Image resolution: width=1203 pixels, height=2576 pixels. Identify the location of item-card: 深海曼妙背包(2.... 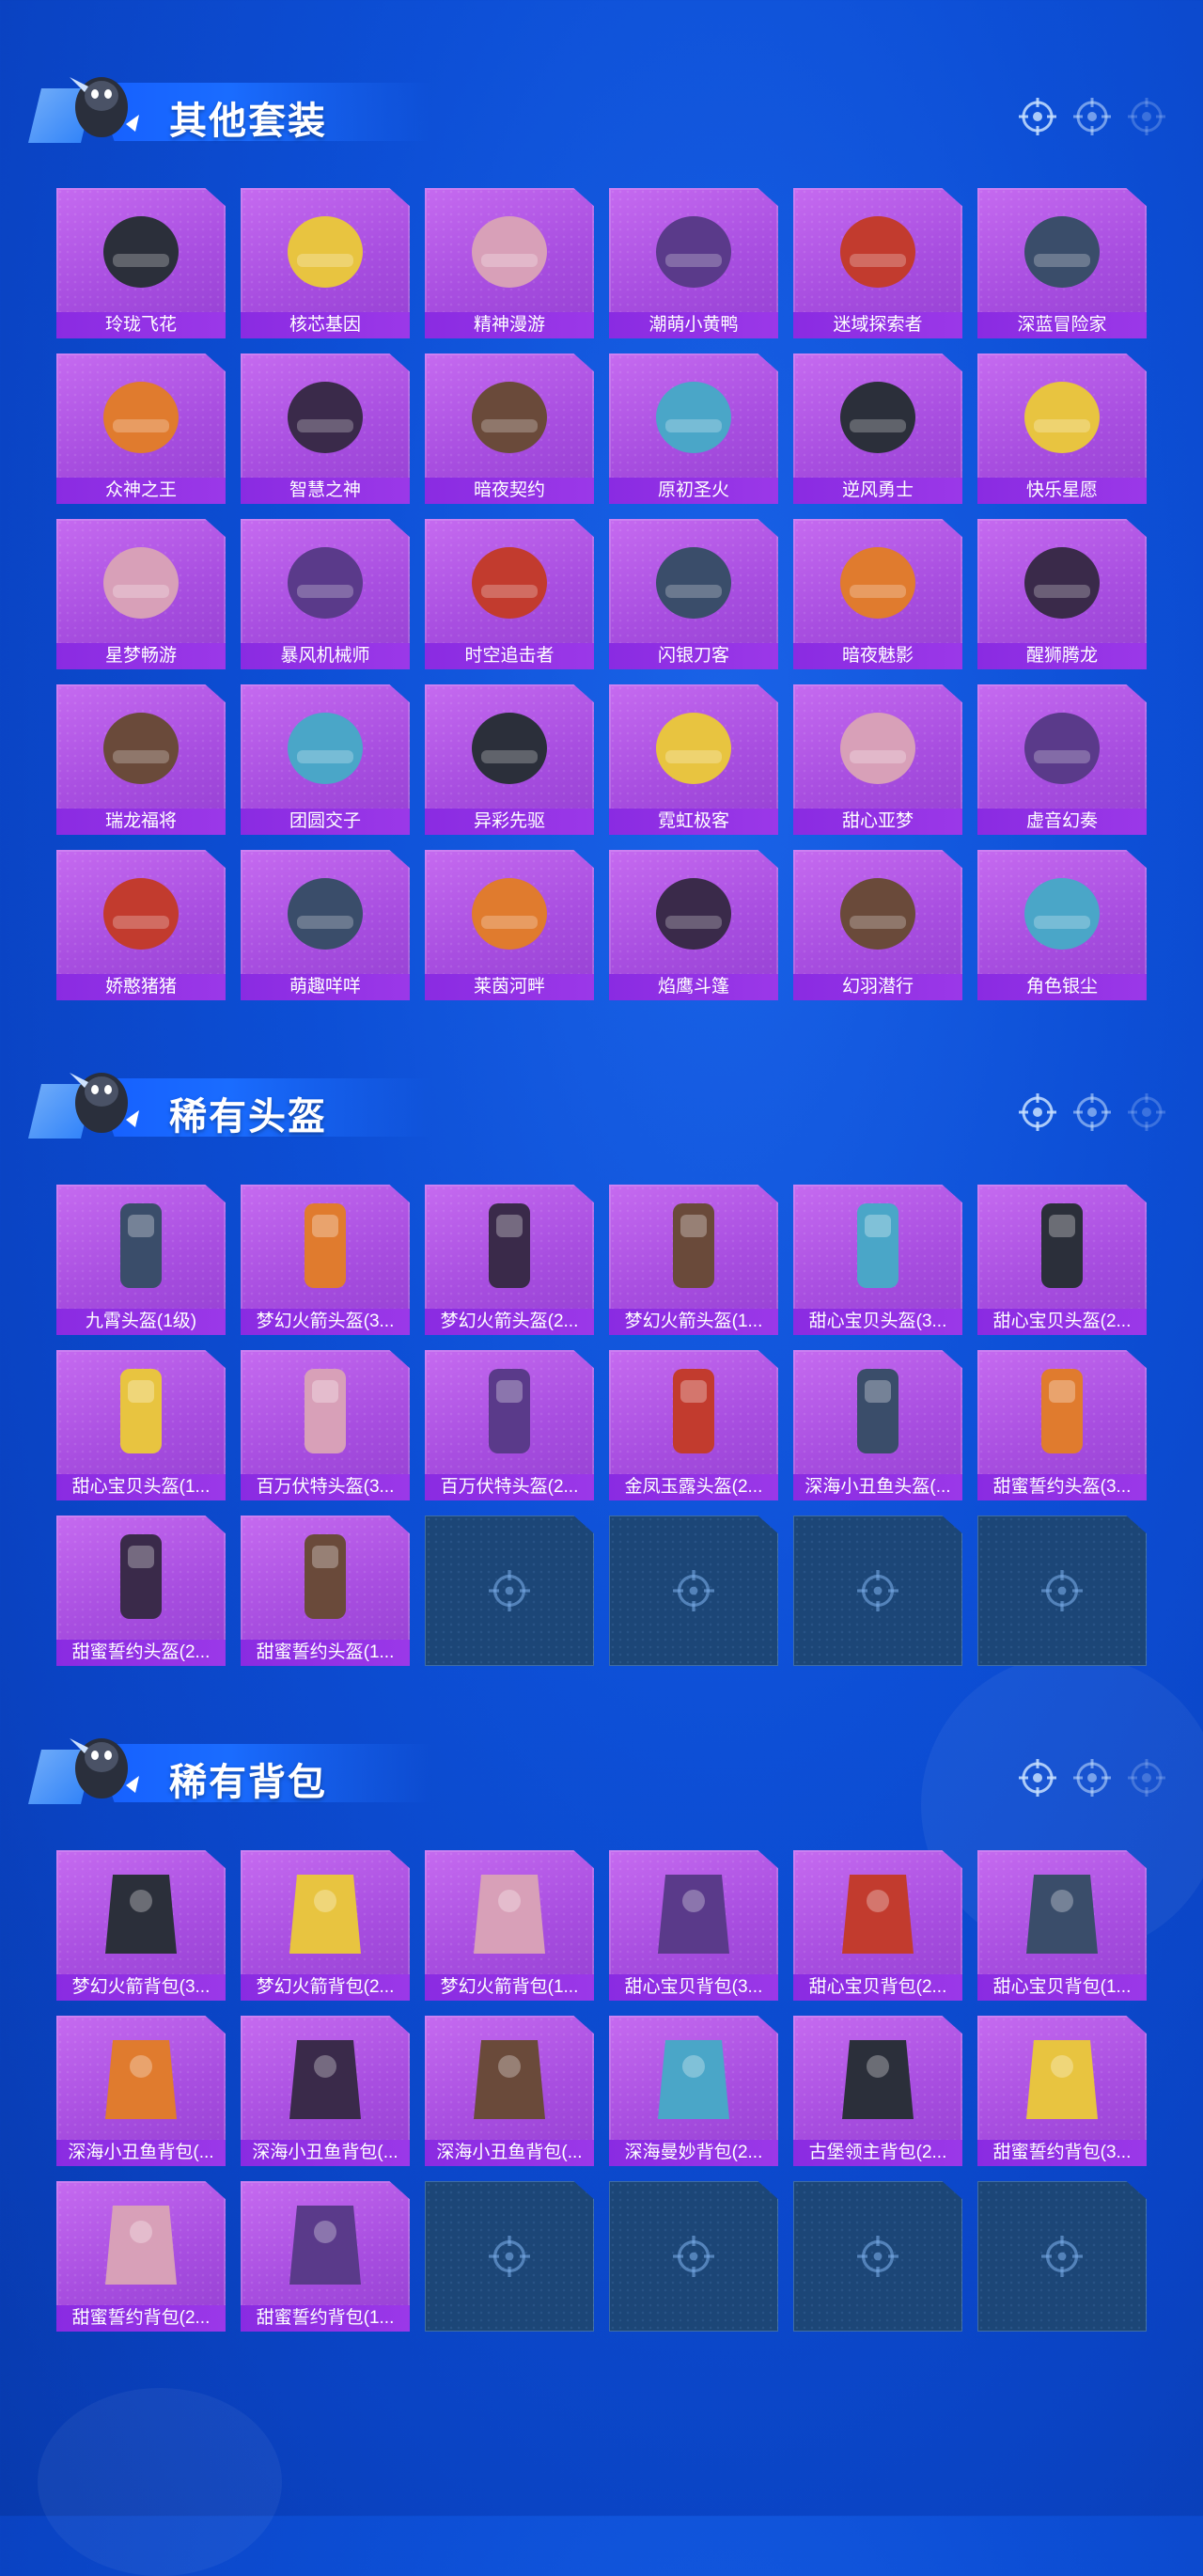
(693, 2091).